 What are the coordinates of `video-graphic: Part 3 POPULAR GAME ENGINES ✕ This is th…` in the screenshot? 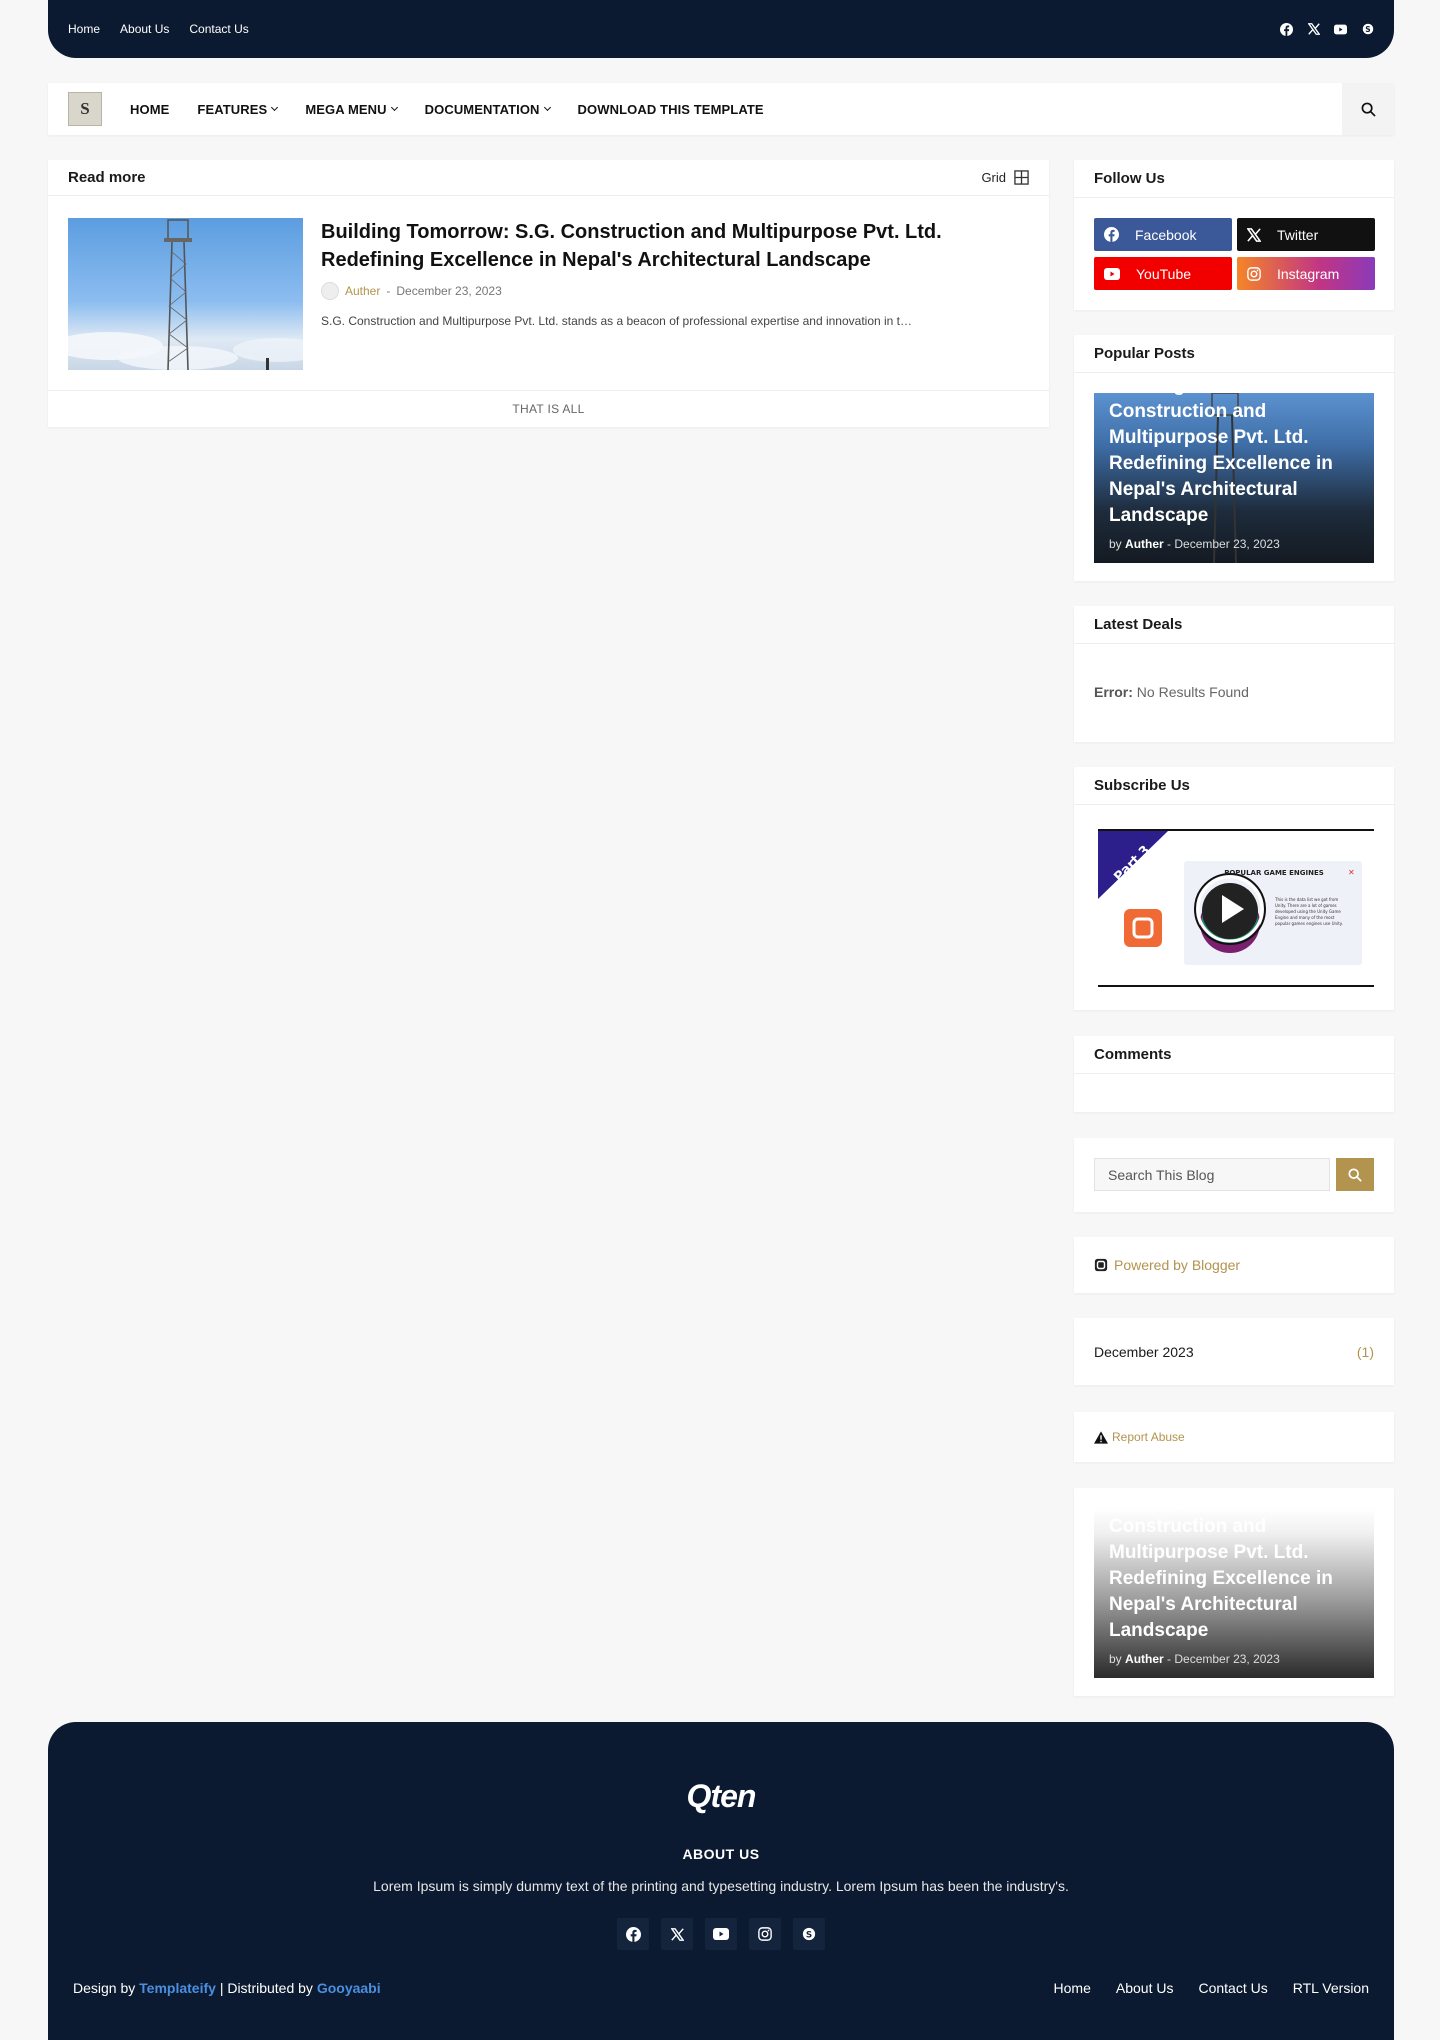 It's located at (1230, 898).